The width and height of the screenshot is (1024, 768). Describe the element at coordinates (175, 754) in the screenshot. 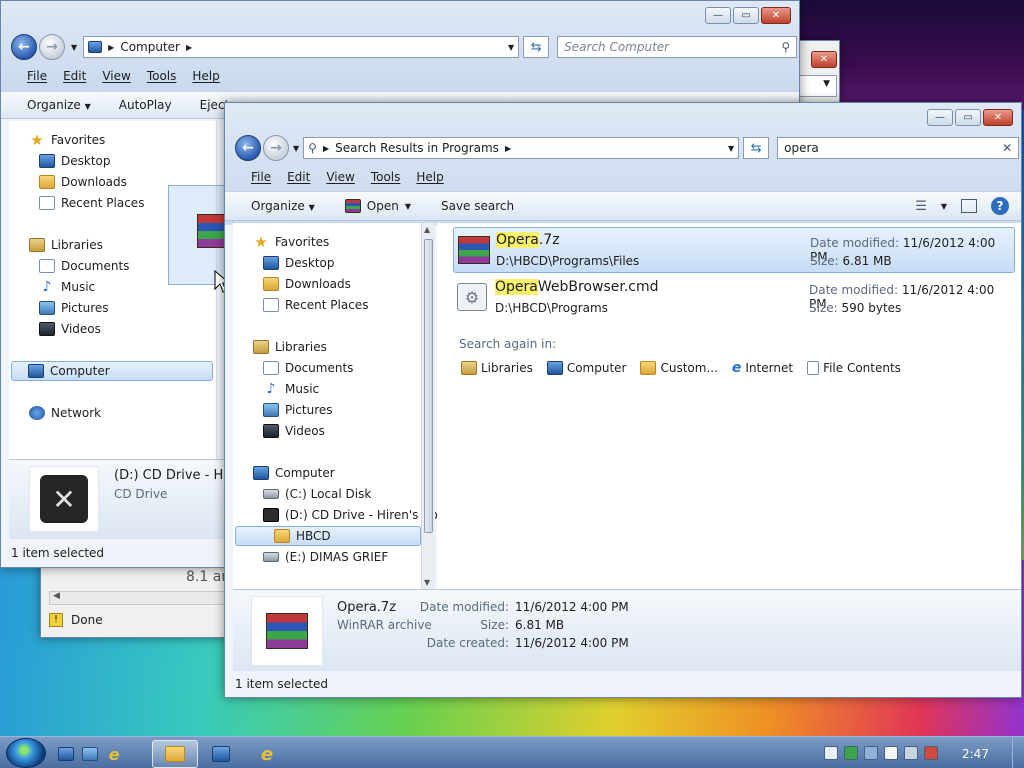

I see `taskbar-explorer-button` at that location.